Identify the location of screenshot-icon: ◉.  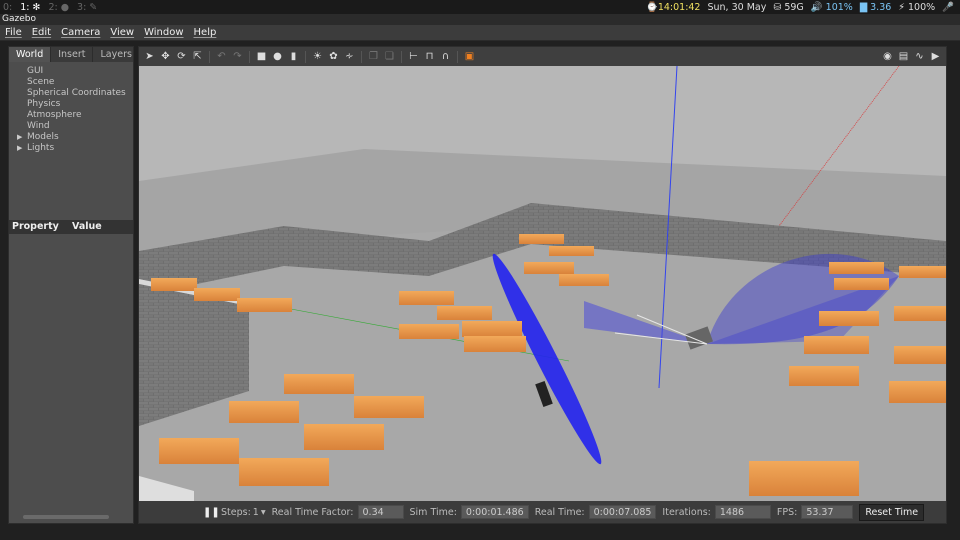
(887, 56).